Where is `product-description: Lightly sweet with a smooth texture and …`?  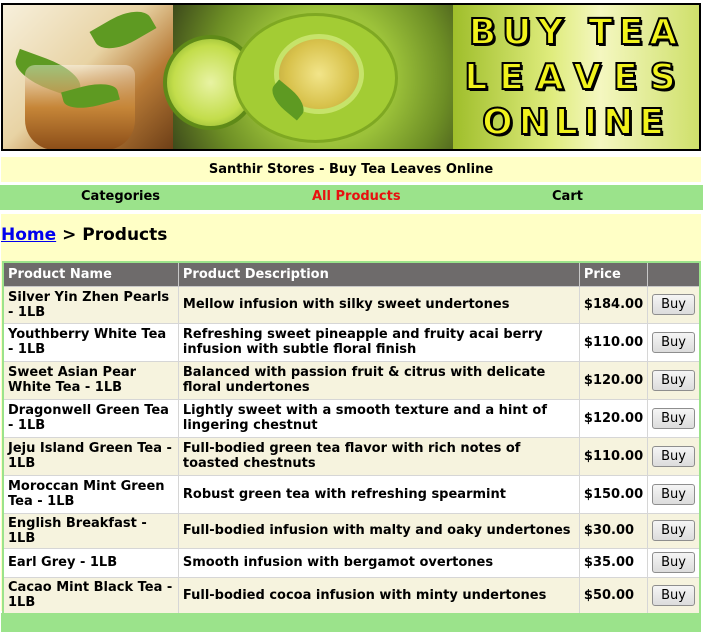 product-description: Lightly sweet with a smooth texture and … is located at coordinates (378, 418).